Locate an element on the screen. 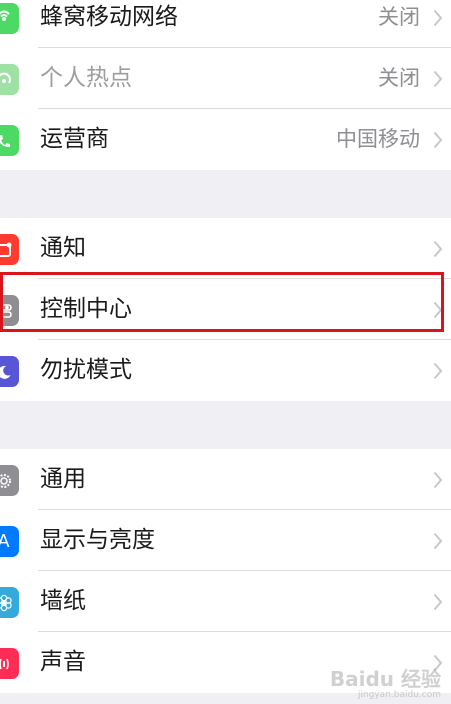  sound-icon is located at coordinates (9, 663).